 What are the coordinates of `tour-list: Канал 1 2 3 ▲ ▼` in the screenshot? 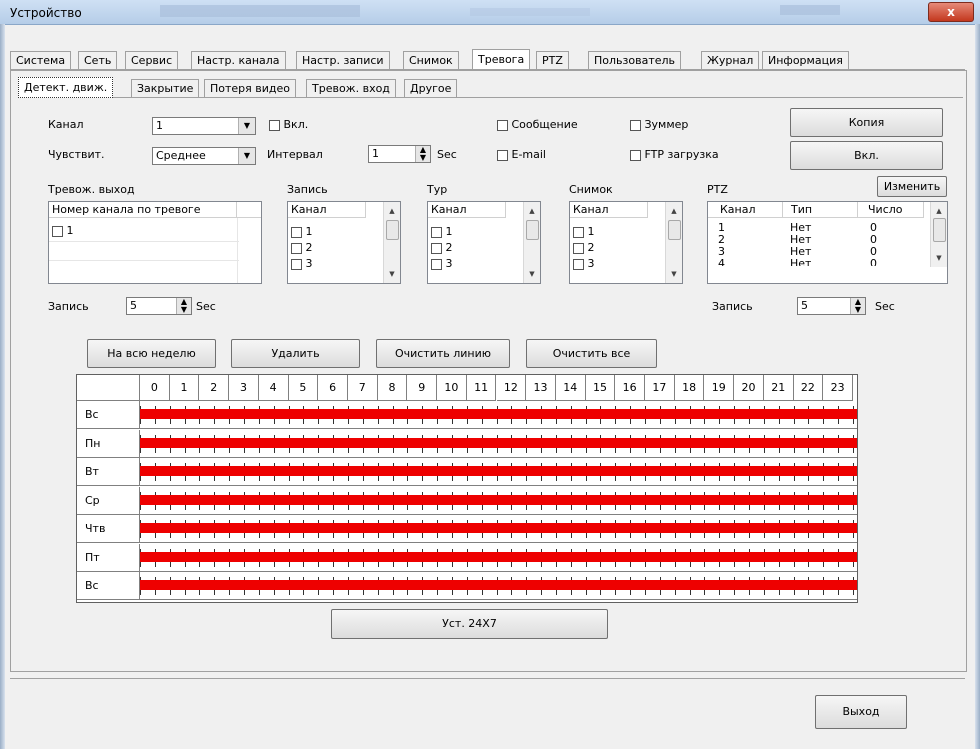 It's located at (484, 242).